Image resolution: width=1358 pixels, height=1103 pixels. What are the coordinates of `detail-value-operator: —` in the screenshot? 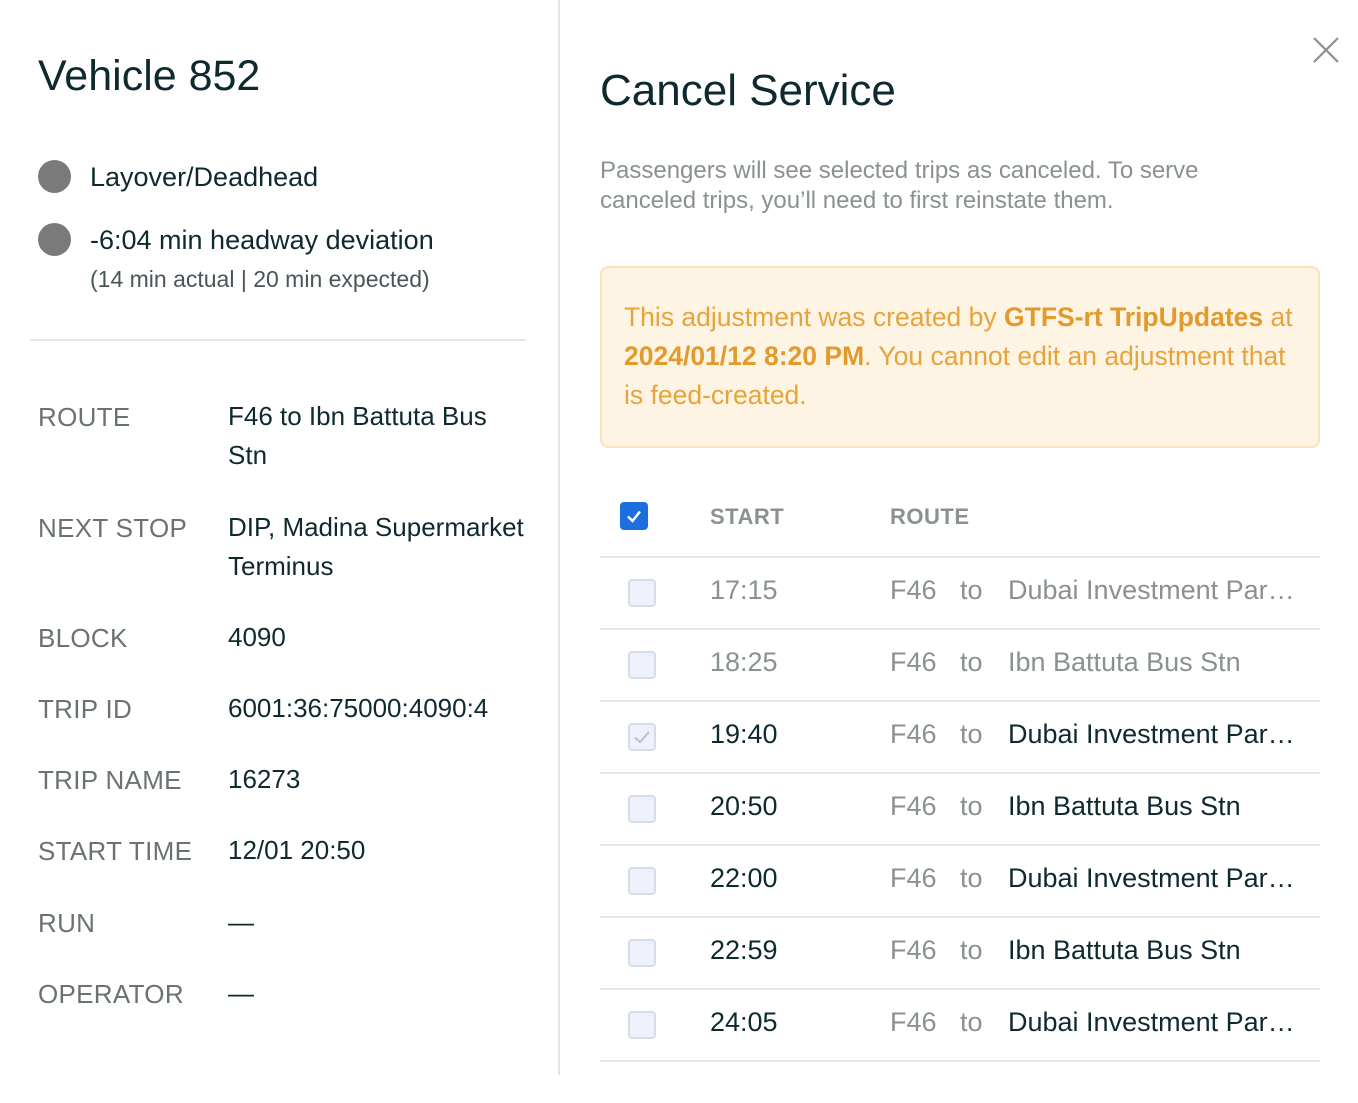 It's located at (241, 993).